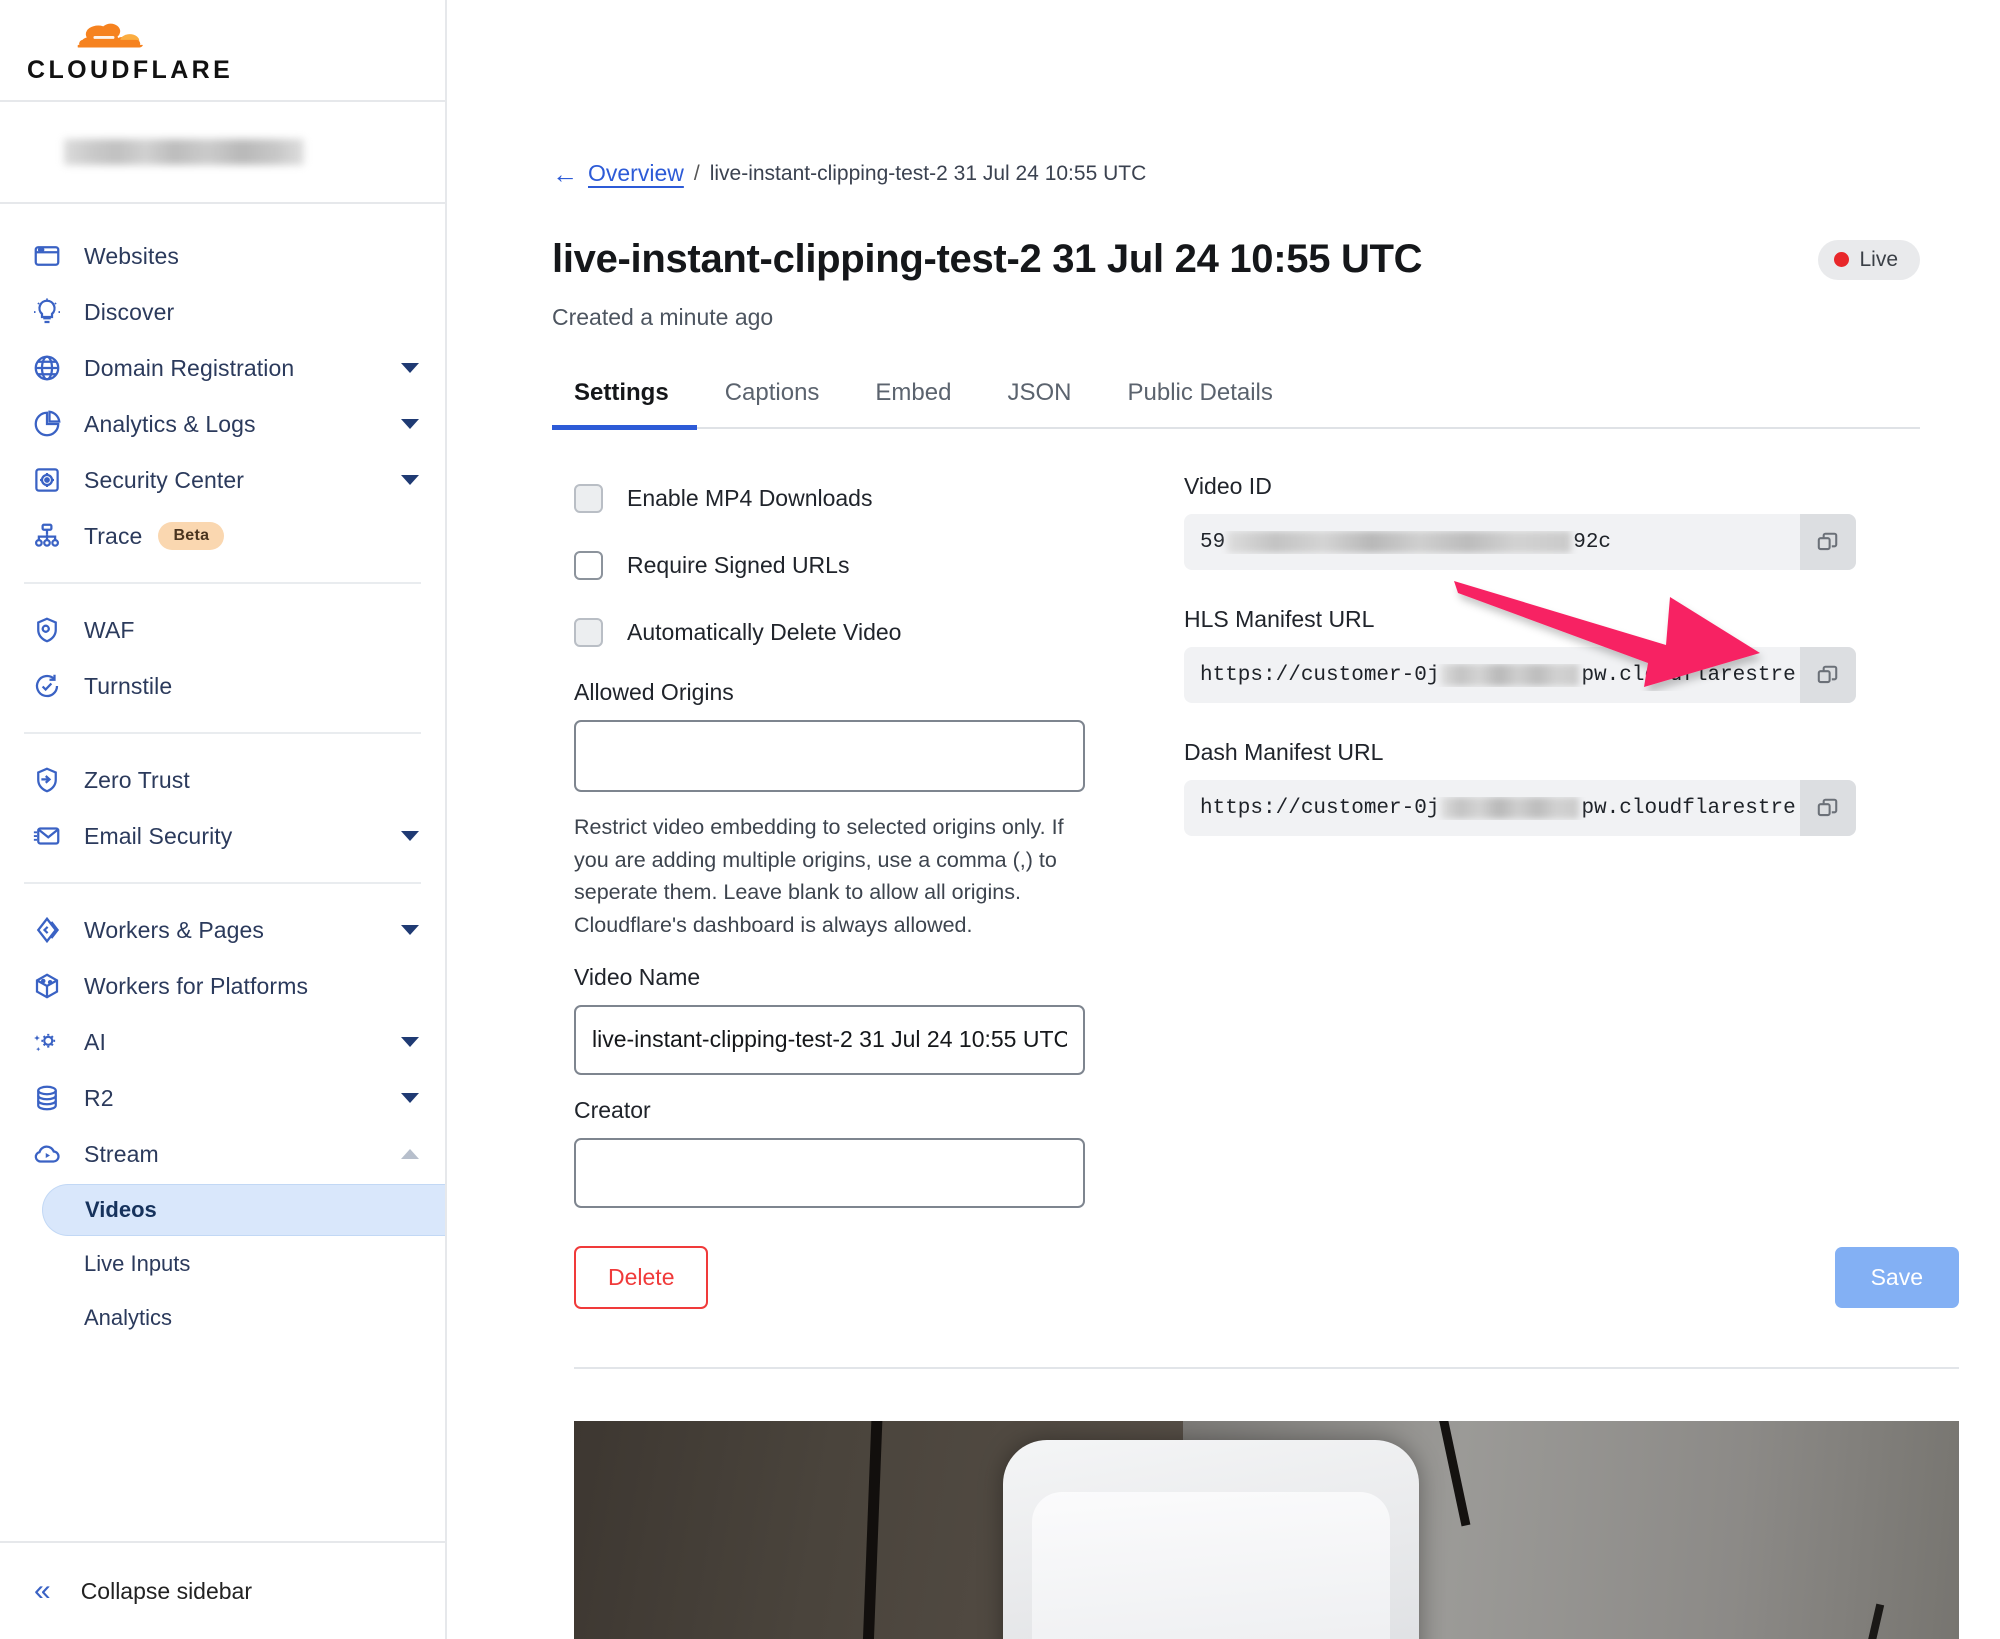  What do you see at coordinates (612, 1109) in the screenshot?
I see `creator-label: Creator` at bounding box center [612, 1109].